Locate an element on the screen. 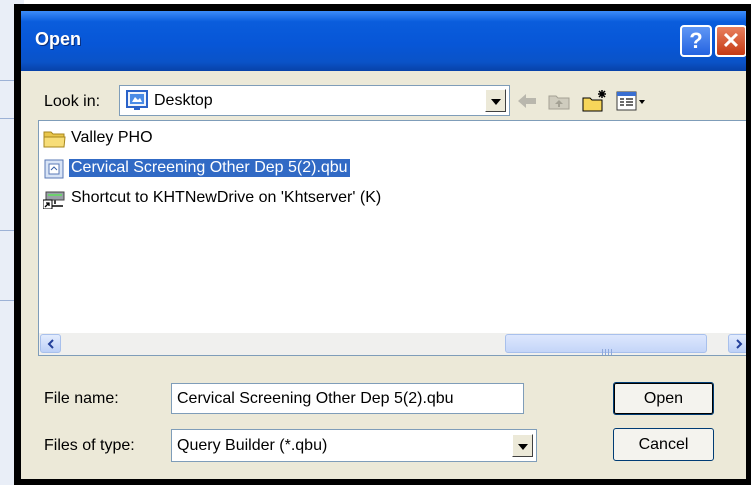  desktop-icon is located at coordinates (137, 100).